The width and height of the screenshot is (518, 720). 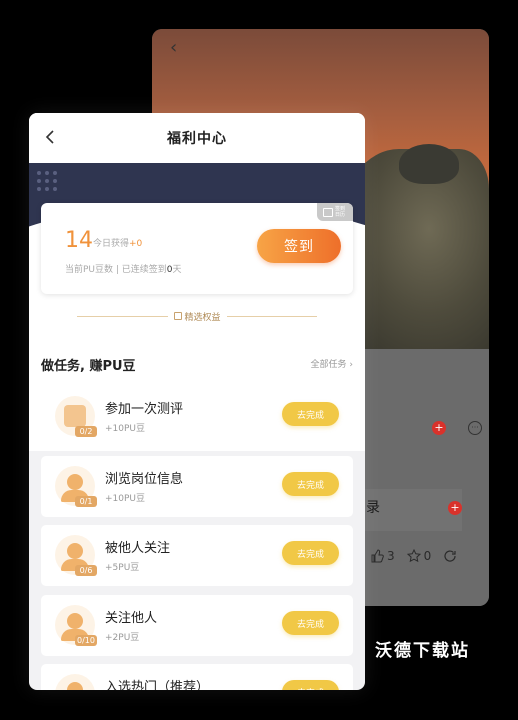 I want to click on task-name: 浏览岗位信息, so click(x=144, y=479).